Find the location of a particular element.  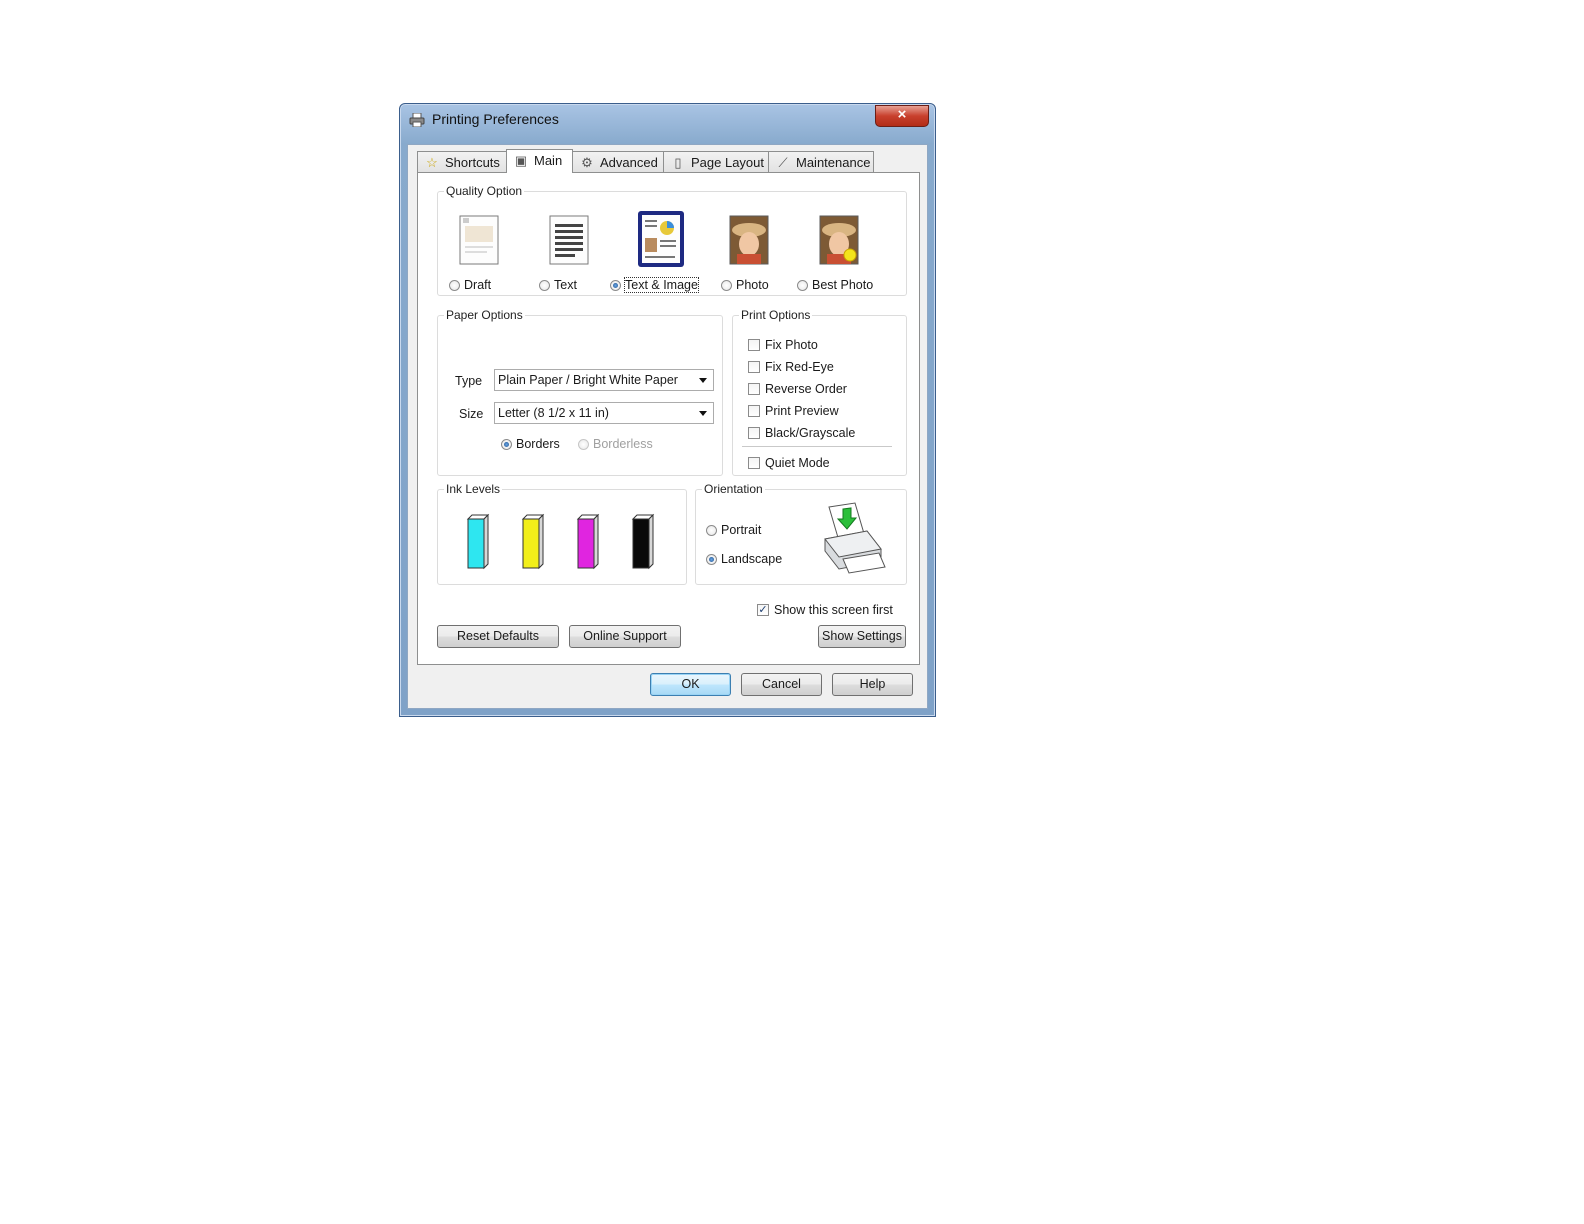

radio-label: Text is located at coordinates (565, 285).